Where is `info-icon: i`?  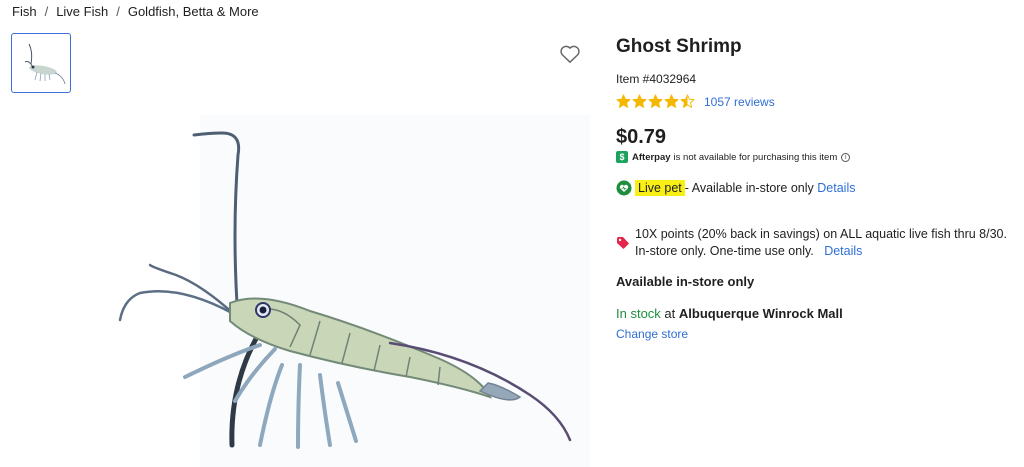
info-icon: i is located at coordinates (846, 157).